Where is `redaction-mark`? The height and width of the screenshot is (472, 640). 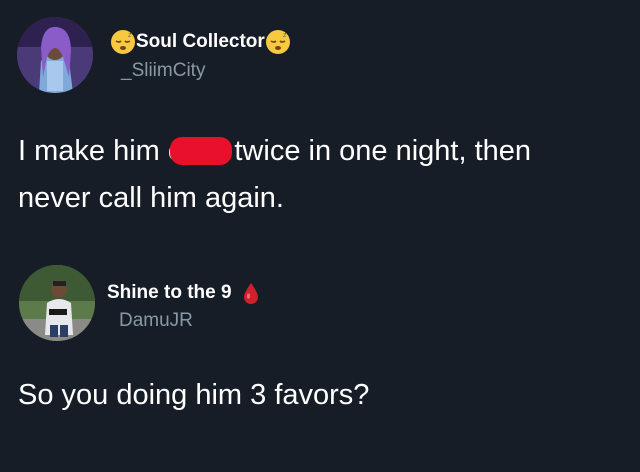 redaction-mark is located at coordinates (201, 151).